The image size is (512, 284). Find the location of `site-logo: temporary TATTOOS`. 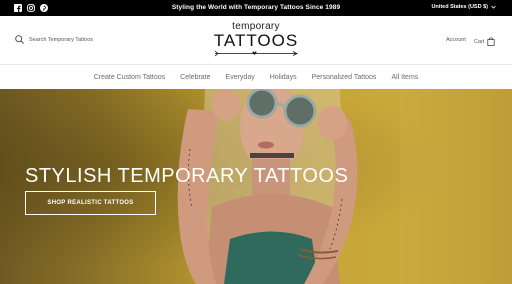

site-logo: temporary TATTOOS is located at coordinates (256, 41).